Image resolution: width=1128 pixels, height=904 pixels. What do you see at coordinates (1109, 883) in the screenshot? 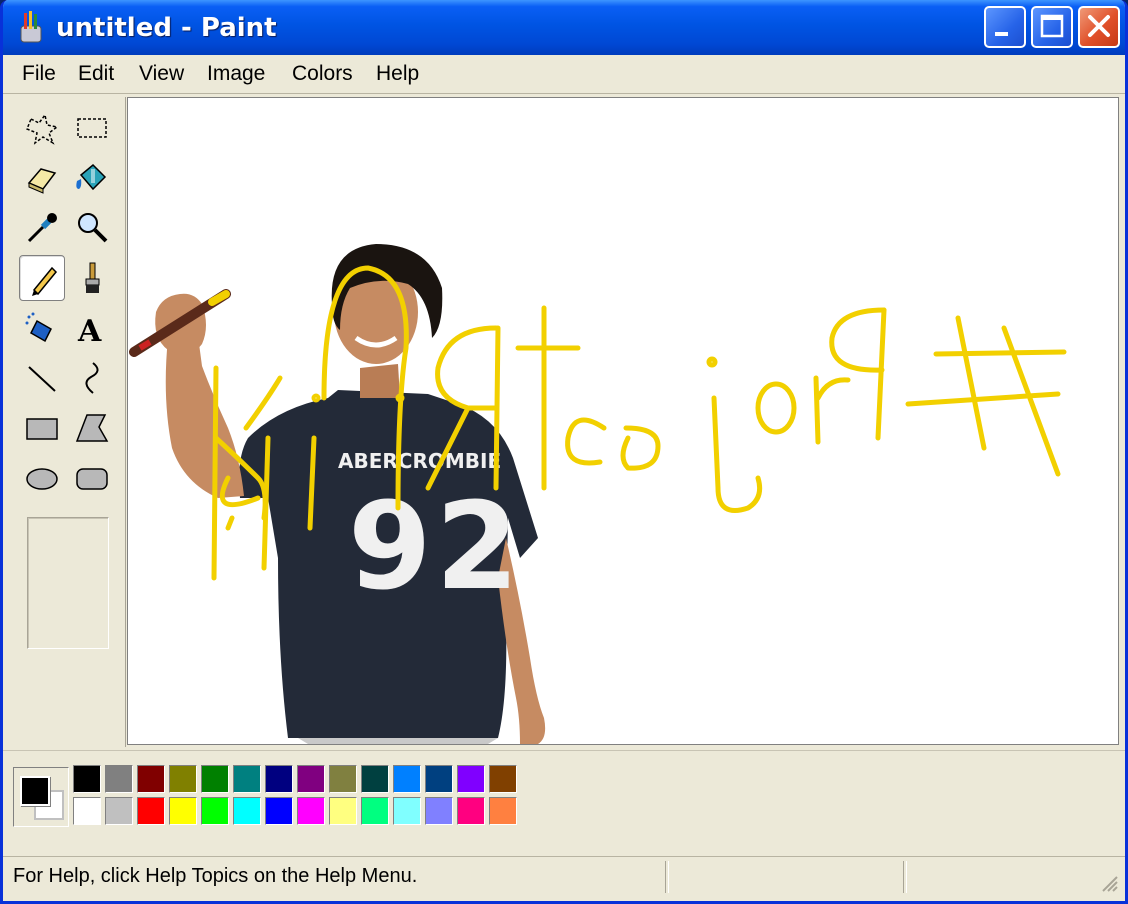
I see `resize-grip-icon` at bounding box center [1109, 883].